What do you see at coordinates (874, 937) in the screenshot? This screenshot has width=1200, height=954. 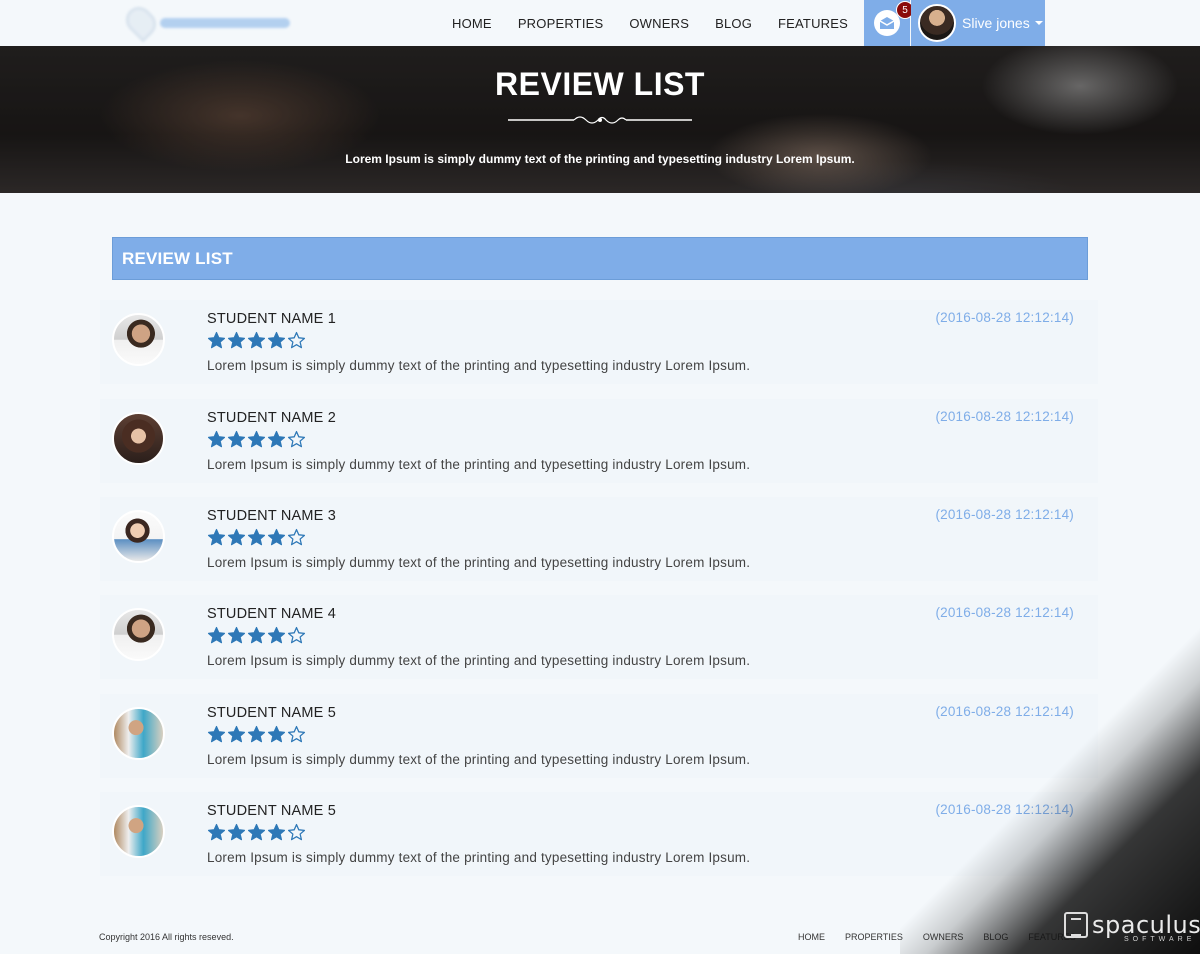 I see `footer-nav-properties: PROPERTIES` at bounding box center [874, 937].